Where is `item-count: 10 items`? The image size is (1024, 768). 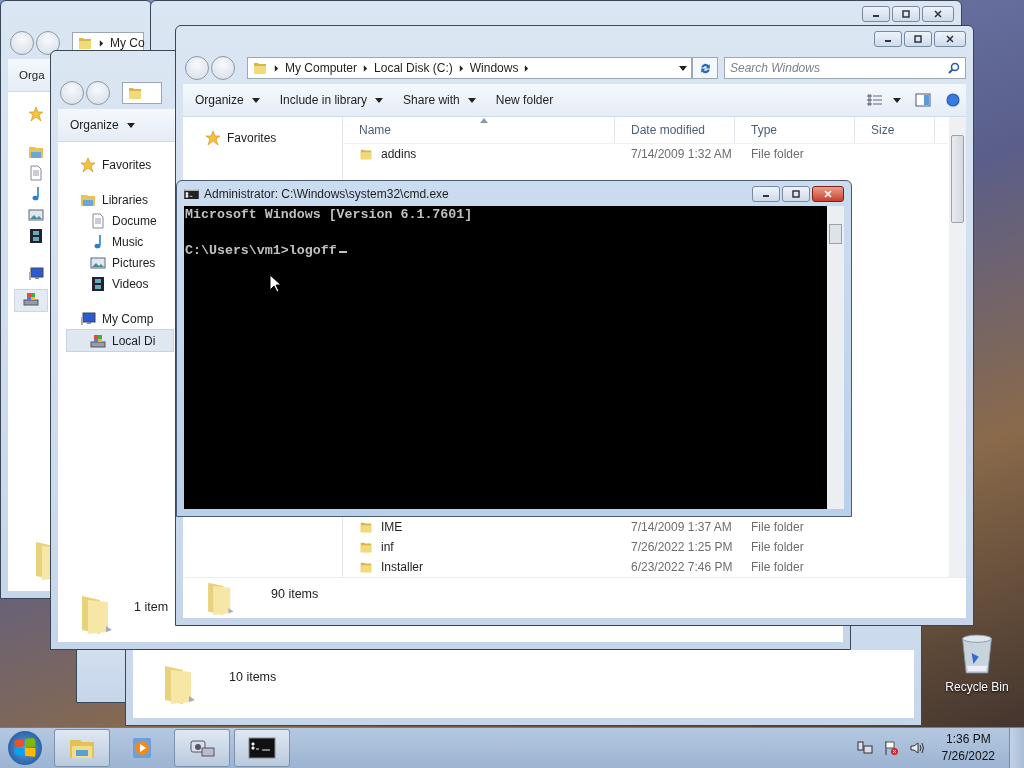
item-count: 10 items is located at coordinates (253, 677).